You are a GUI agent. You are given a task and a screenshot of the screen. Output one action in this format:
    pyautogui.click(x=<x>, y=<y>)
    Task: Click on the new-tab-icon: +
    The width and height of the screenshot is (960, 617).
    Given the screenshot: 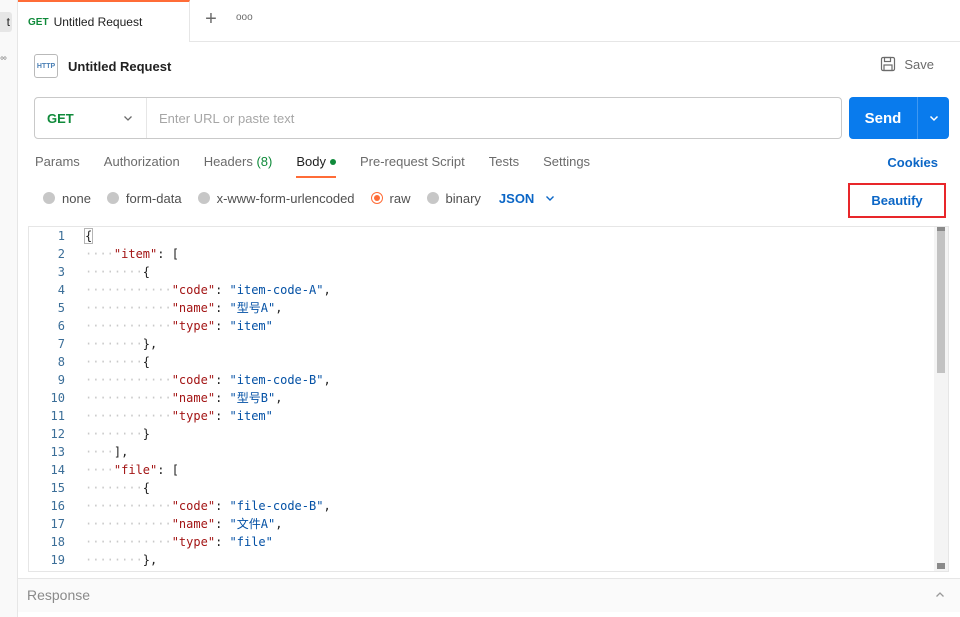 What is the action you would take?
    pyautogui.click(x=211, y=20)
    